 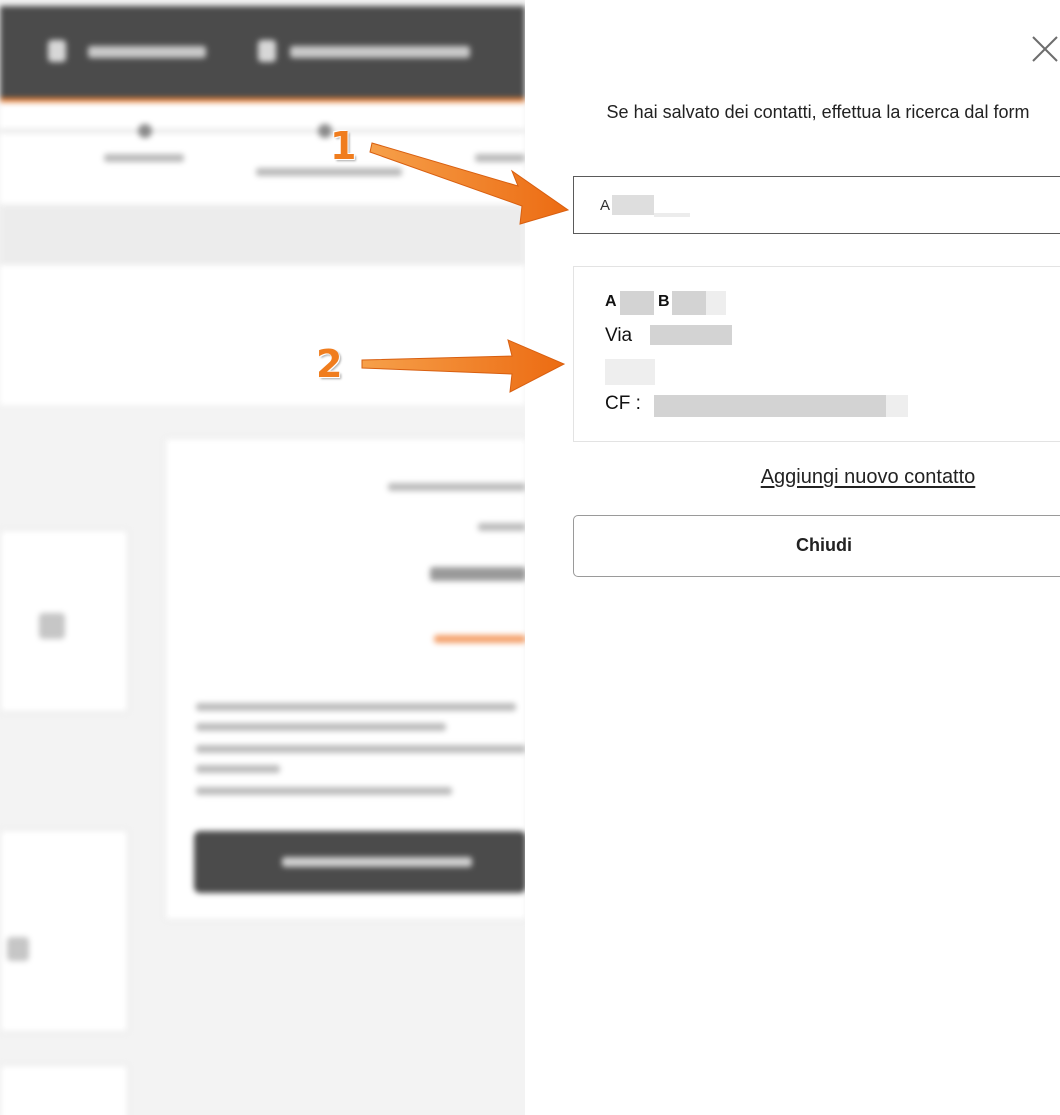 What do you see at coordinates (57, 51) in the screenshot?
I see `phone-icon` at bounding box center [57, 51].